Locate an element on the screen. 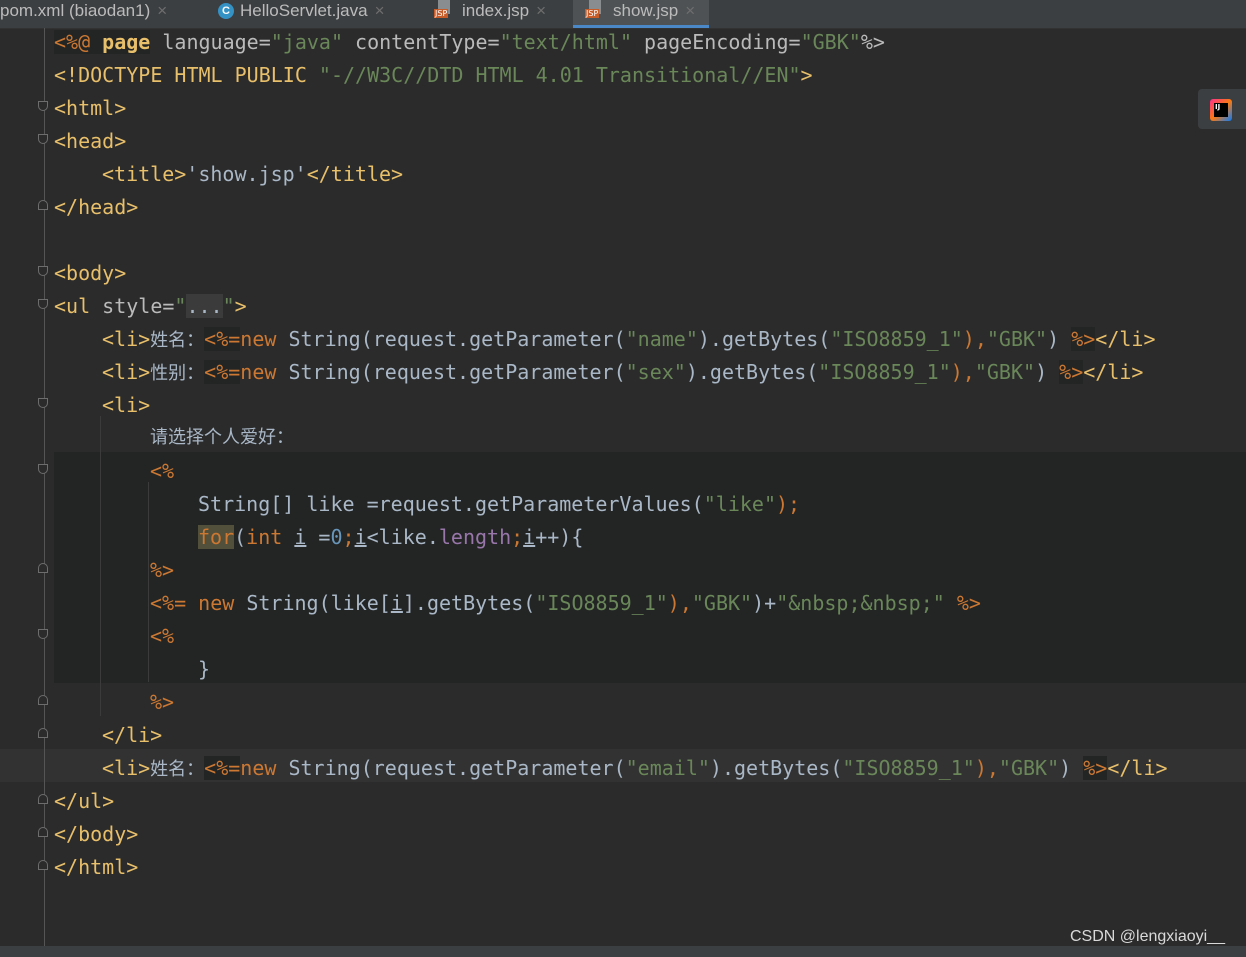  code-line: </body> is located at coordinates (96, 834).